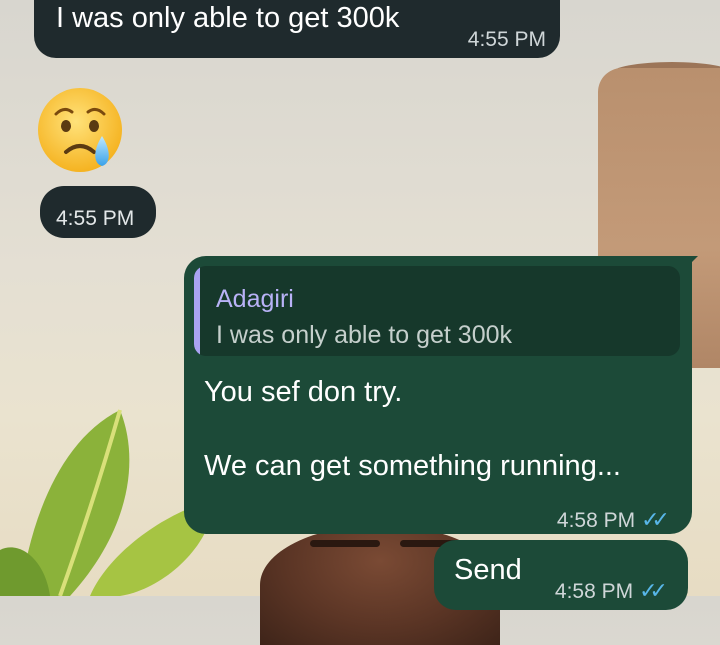 Image resolution: width=720 pixels, height=645 pixels. What do you see at coordinates (303, 392) in the screenshot?
I see `message-text-line: You sef don try.` at bounding box center [303, 392].